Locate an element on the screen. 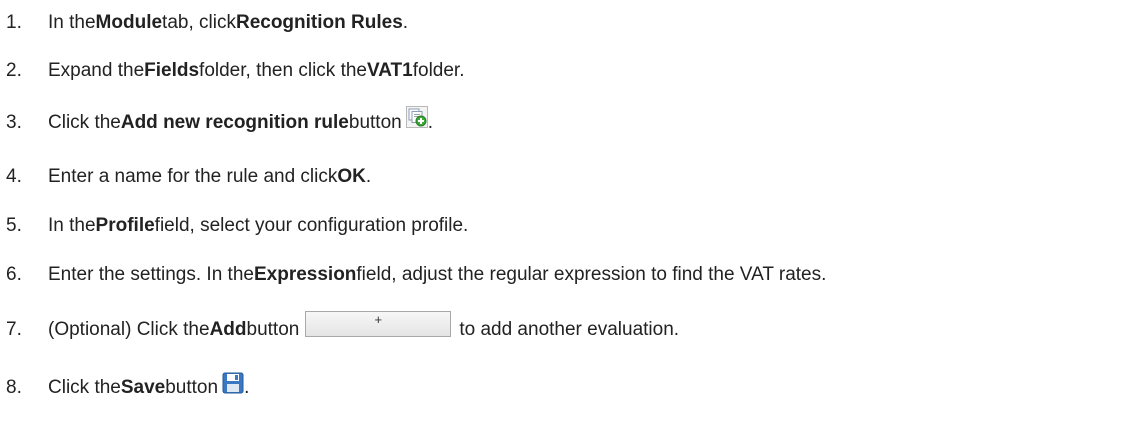 The width and height of the screenshot is (1133, 427). step-text: Enter a name for the rule and click OK. is located at coordinates (209, 177).